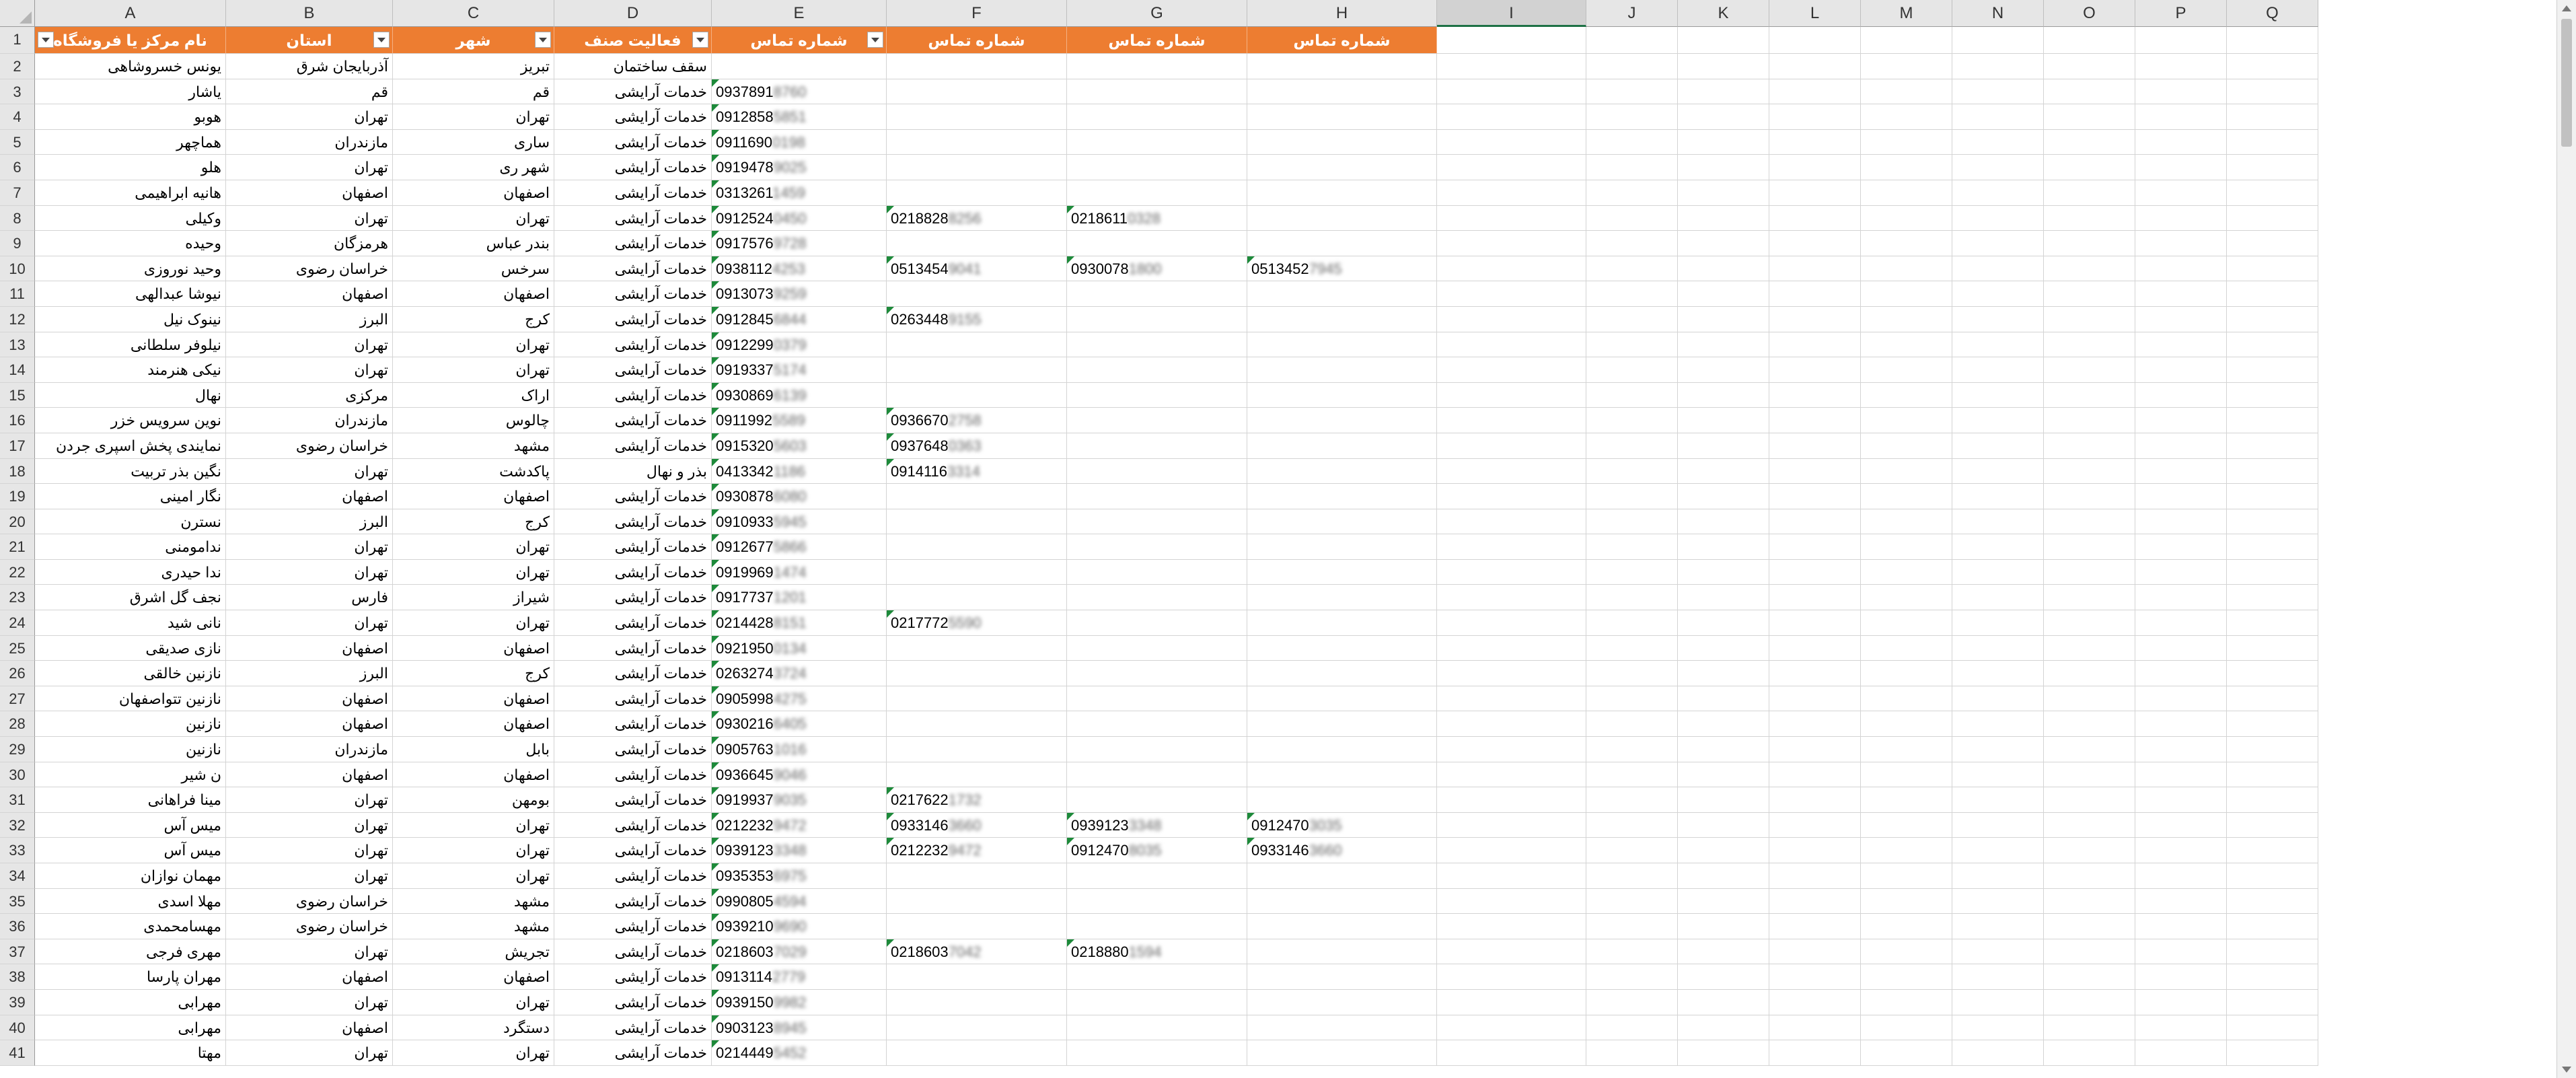  What do you see at coordinates (977, 420) in the screenshot?
I see `data-cell: 09366702758` at bounding box center [977, 420].